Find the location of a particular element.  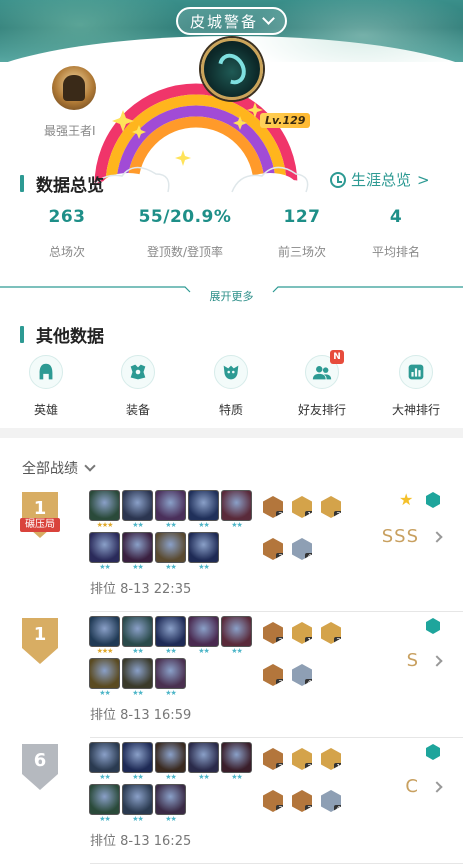

tool-traits: 特质 is located at coordinates (231, 386).